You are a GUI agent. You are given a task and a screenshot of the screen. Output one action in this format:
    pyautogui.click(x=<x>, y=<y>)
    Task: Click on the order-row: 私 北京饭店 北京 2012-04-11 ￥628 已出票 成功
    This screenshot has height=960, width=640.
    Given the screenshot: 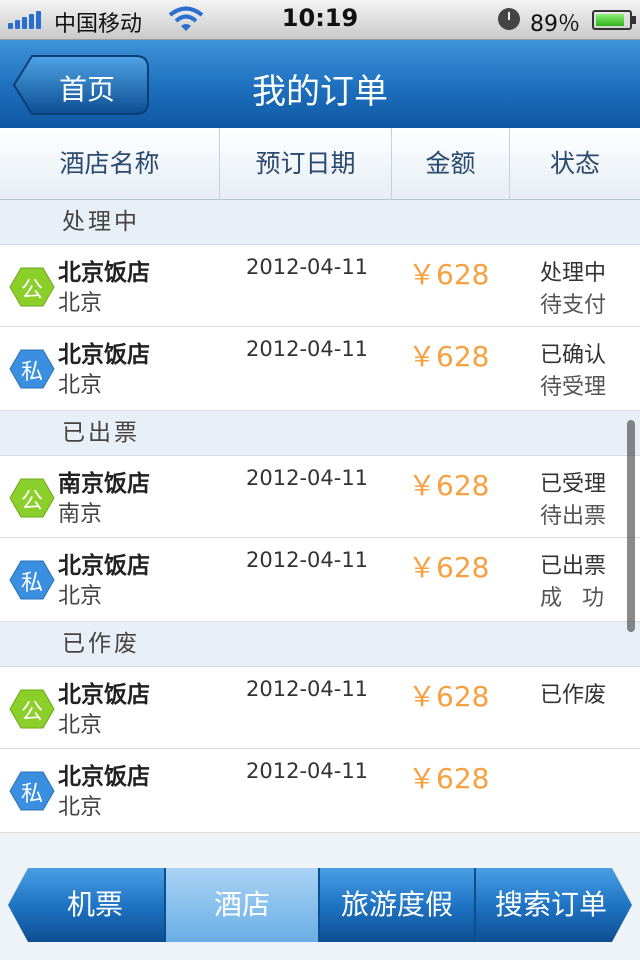 What is the action you would take?
    pyautogui.click(x=320, y=580)
    